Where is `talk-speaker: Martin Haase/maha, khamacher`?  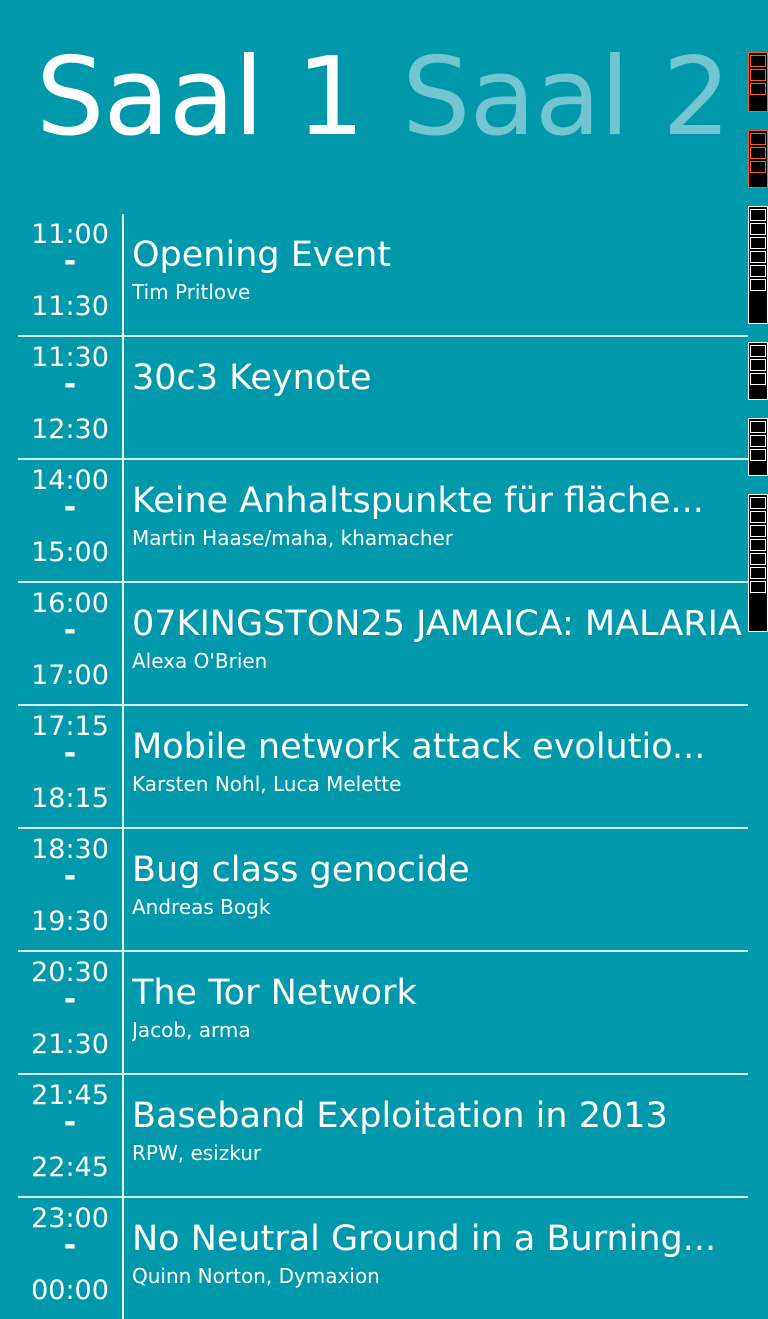
talk-speaker: Martin Haase/maha, khamacher is located at coordinates (440, 538).